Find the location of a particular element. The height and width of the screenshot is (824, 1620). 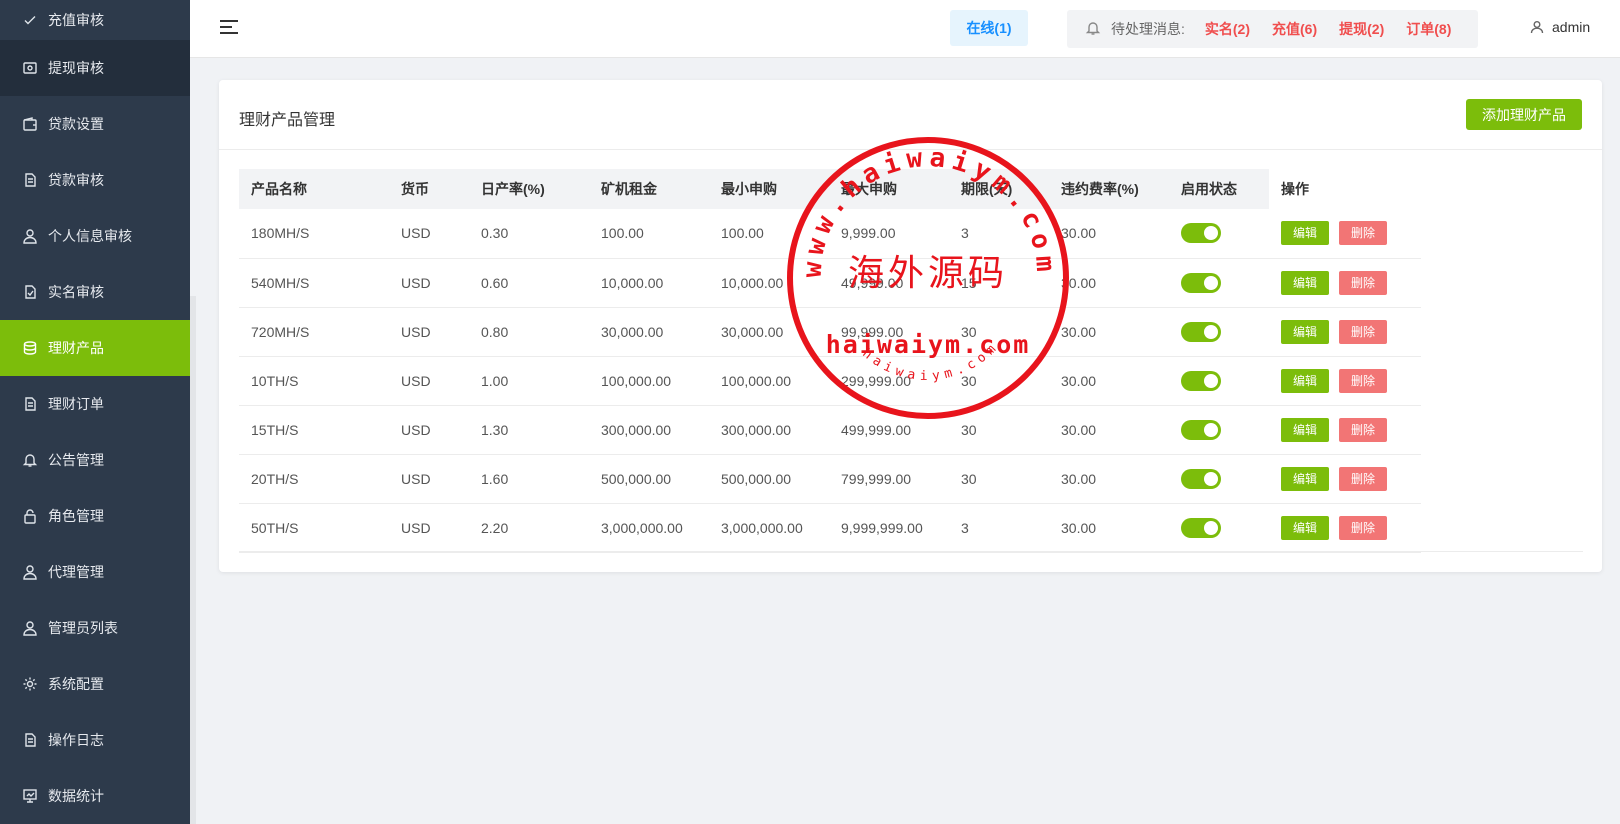

add-product-button: 添加理财产品 is located at coordinates (1524, 114).